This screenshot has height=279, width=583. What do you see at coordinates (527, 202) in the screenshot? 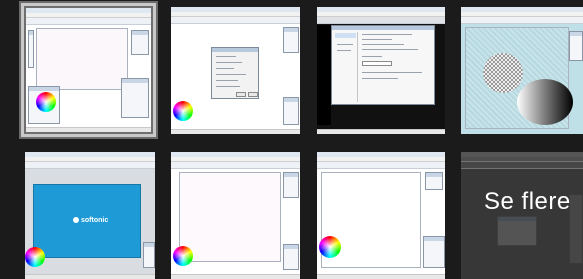
I see `see-more-label: Se flere` at bounding box center [527, 202].